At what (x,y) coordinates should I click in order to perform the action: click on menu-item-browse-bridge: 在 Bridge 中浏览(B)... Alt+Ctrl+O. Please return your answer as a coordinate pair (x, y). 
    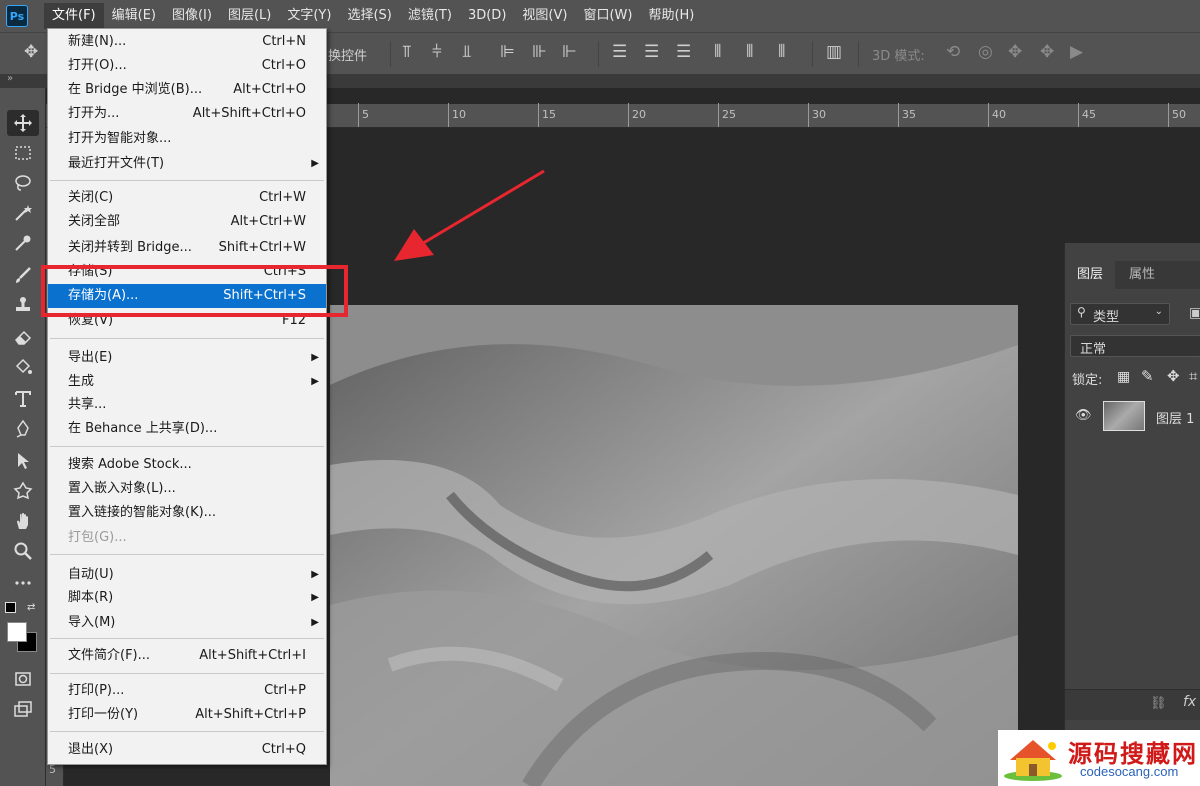
    Looking at the image, I should click on (187, 90).